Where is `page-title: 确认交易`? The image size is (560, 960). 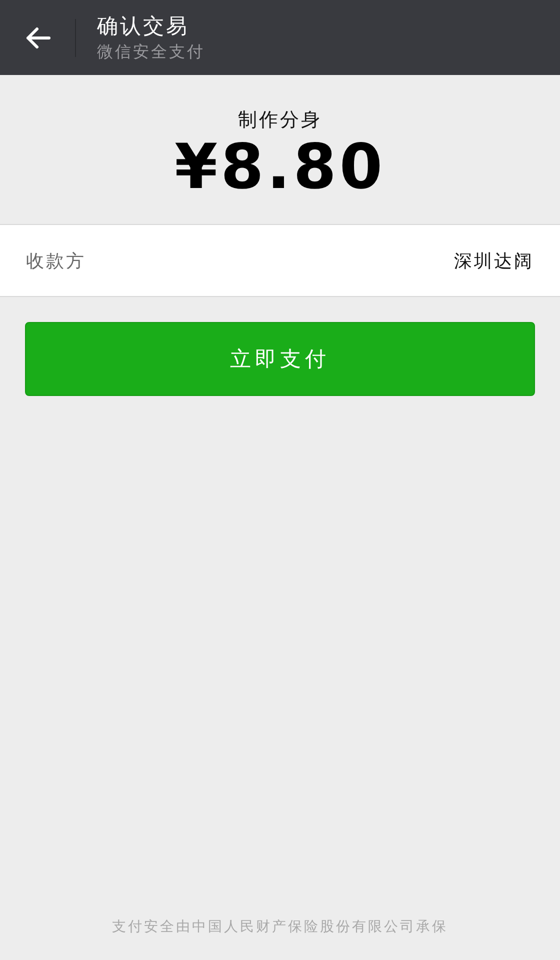 page-title: 确认交易 is located at coordinates (143, 26).